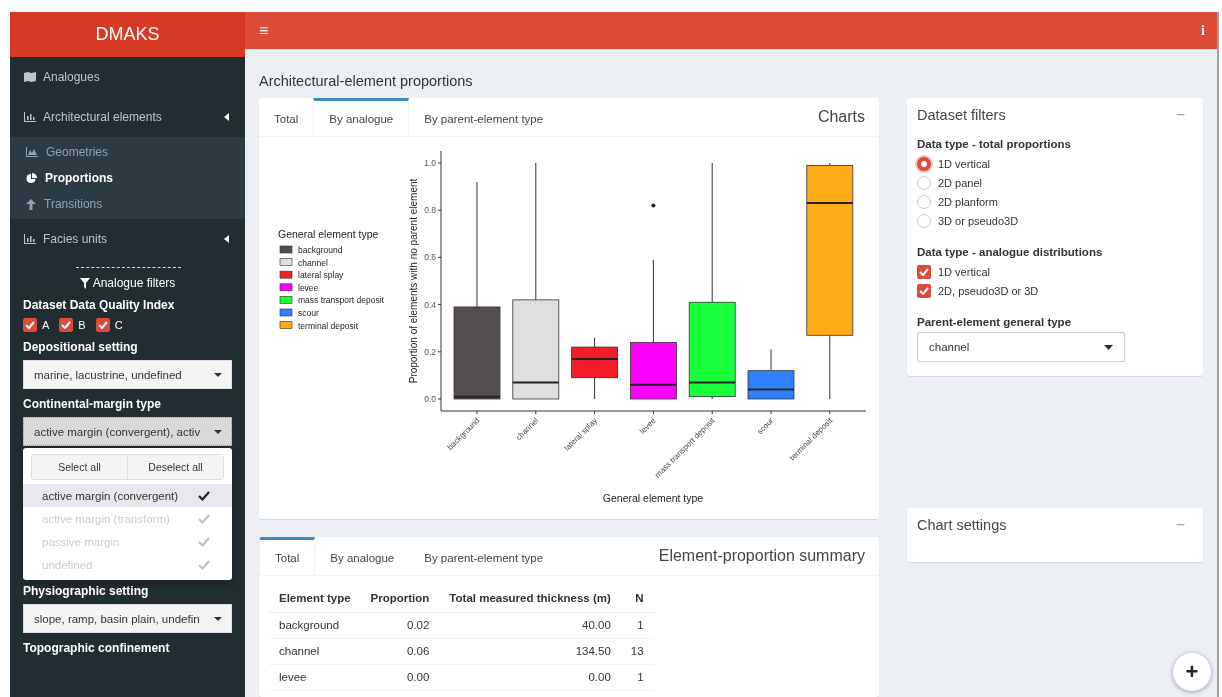 Image resolution: width=1222 pixels, height=697 pixels. Describe the element at coordinates (313, 262) in the screenshot. I see `legend-label: channel` at that location.